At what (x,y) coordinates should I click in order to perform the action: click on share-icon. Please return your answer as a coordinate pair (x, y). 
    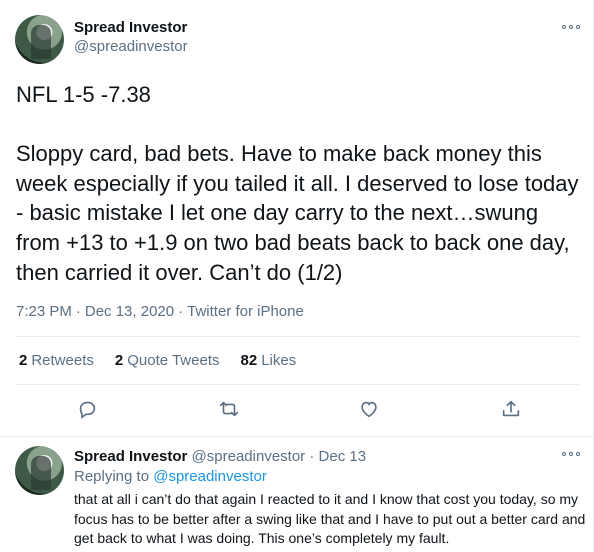
    Looking at the image, I should click on (512, 410).